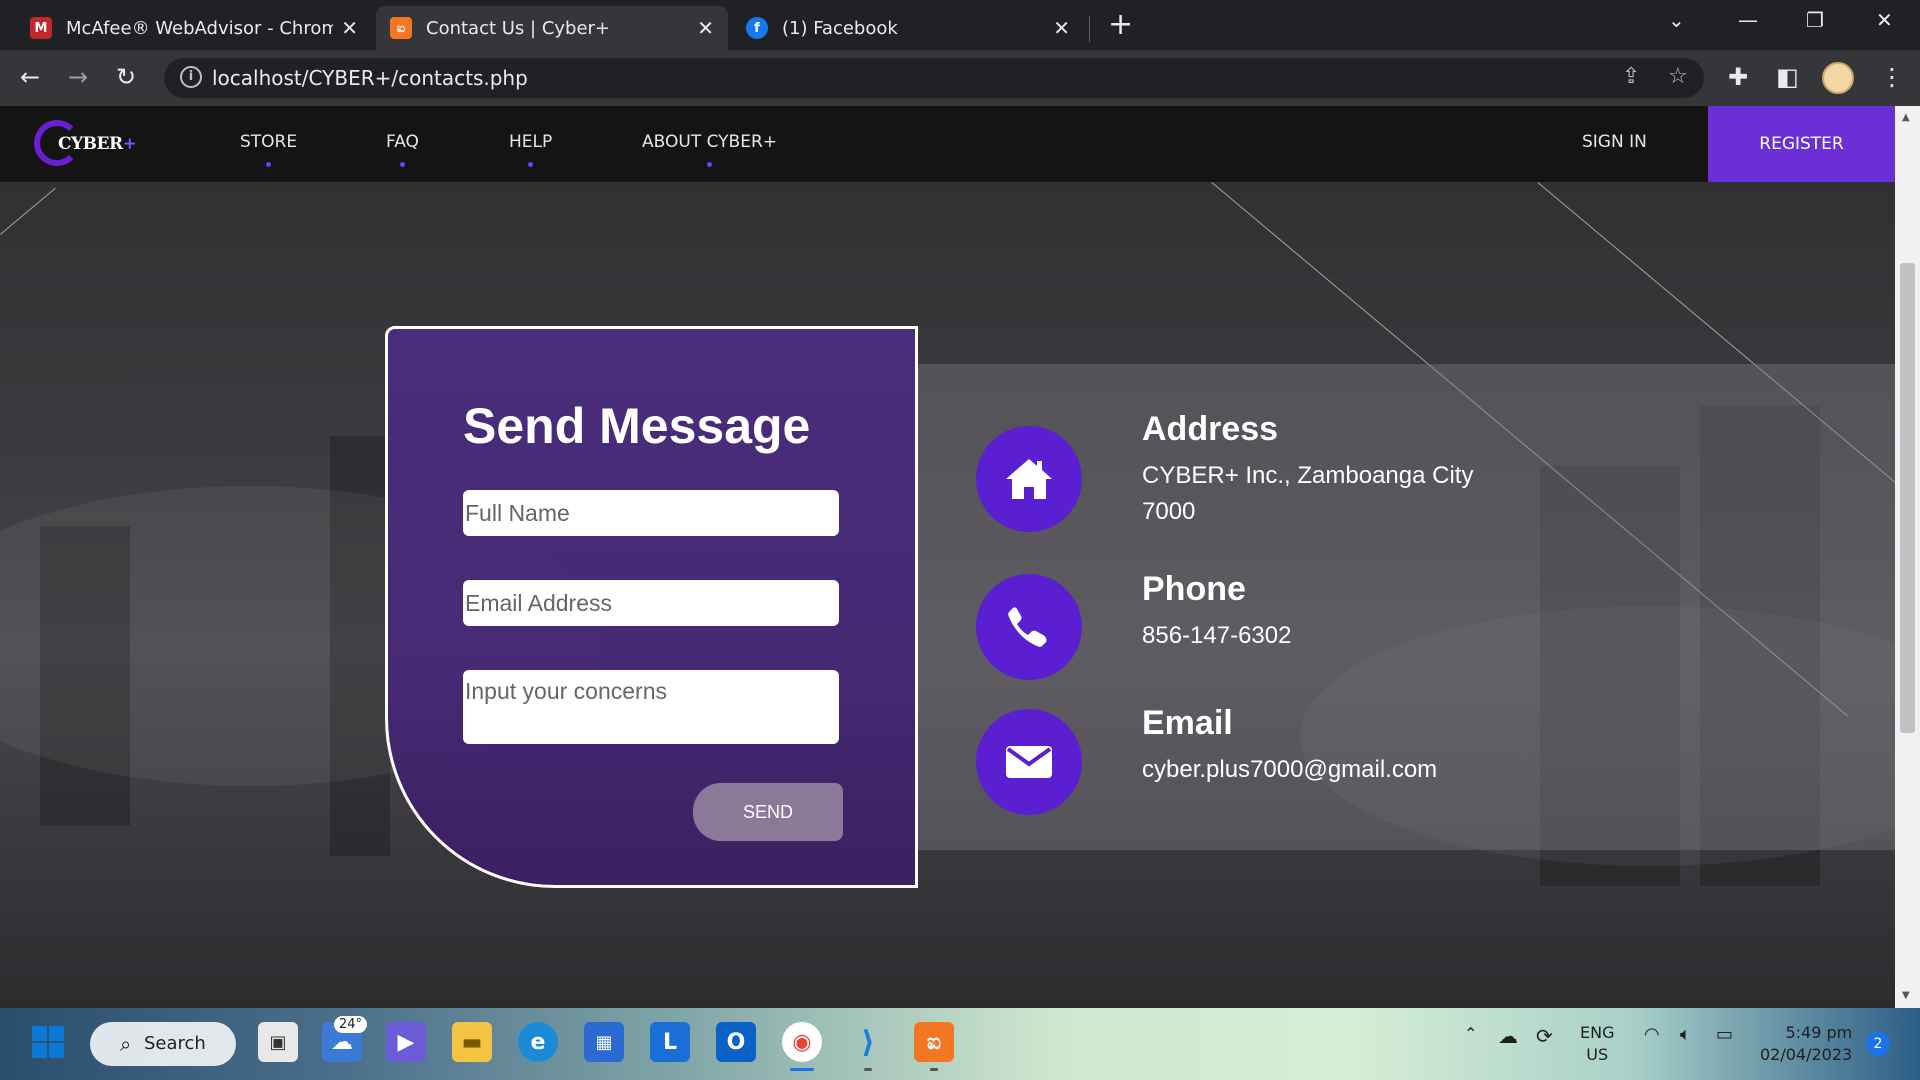 Image resolution: width=1920 pixels, height=1080 pixels. I want to click on search-label: Search, so click(175, 1043).